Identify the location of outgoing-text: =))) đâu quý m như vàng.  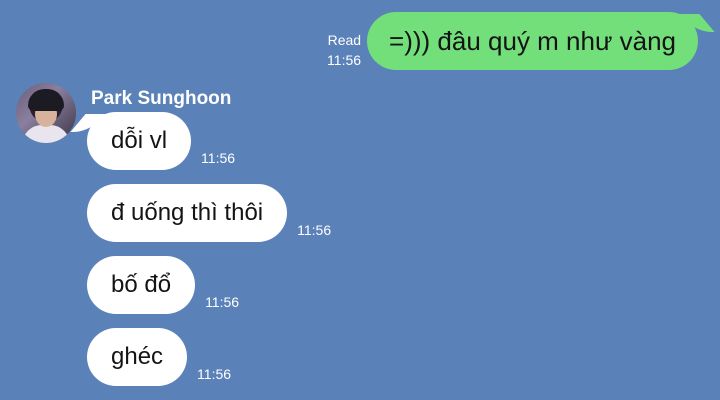
(532, 40).